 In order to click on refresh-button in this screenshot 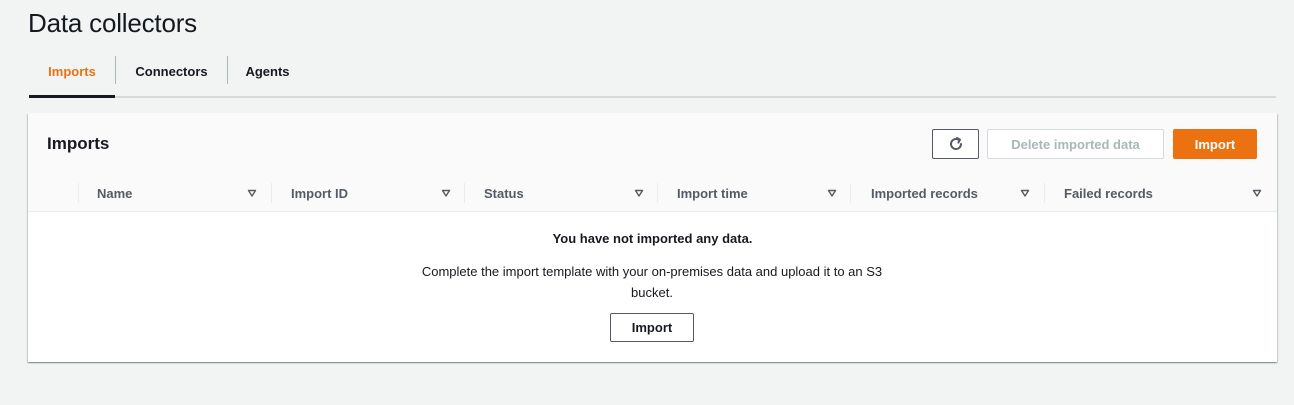, I will do `click(955, 144)`.